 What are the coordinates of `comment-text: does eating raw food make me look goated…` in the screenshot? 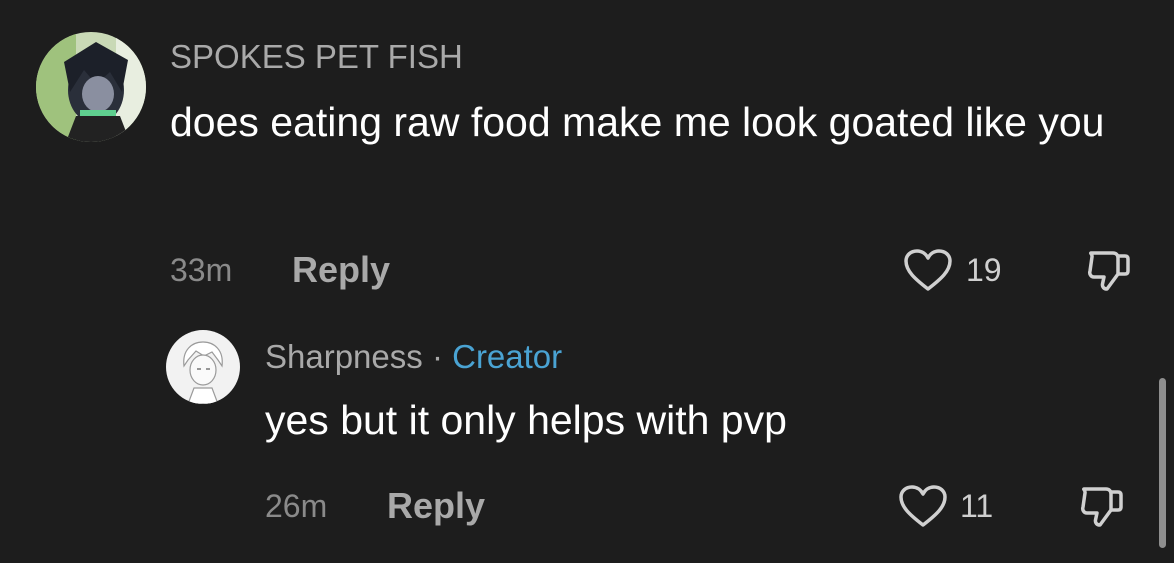 It's located at (637, 122).